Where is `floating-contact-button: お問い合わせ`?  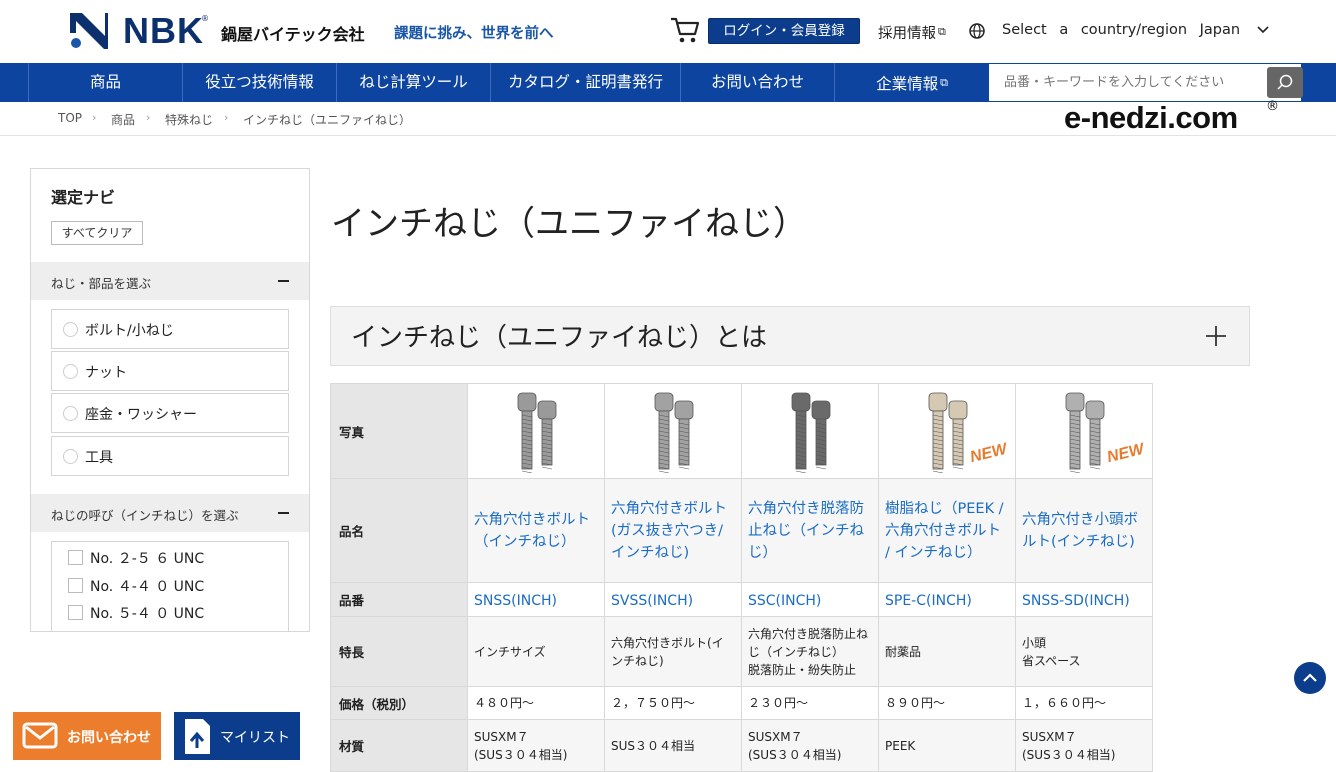
floating-contact-button: お問い合わせ is located at coordinates (87, 736).